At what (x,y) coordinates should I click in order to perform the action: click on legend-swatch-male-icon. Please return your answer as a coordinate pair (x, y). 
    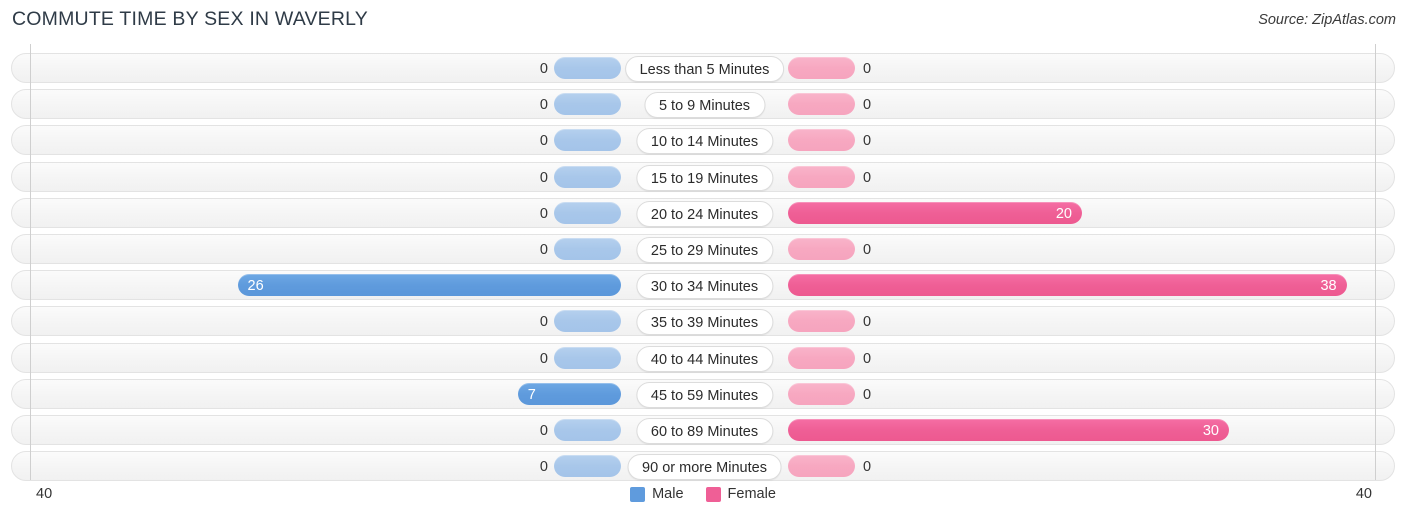
    Looking at the image, I should click on (638, 494).